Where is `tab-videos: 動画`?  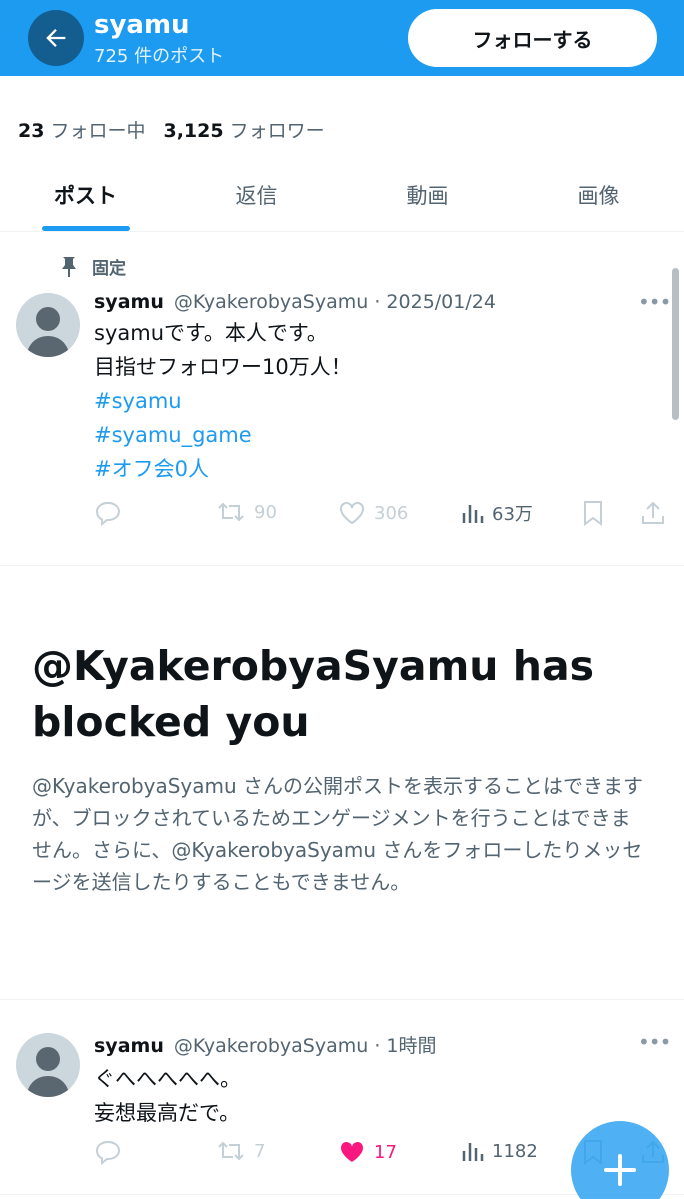
tab-videos: 動画 is located at coordinates (427, 194).